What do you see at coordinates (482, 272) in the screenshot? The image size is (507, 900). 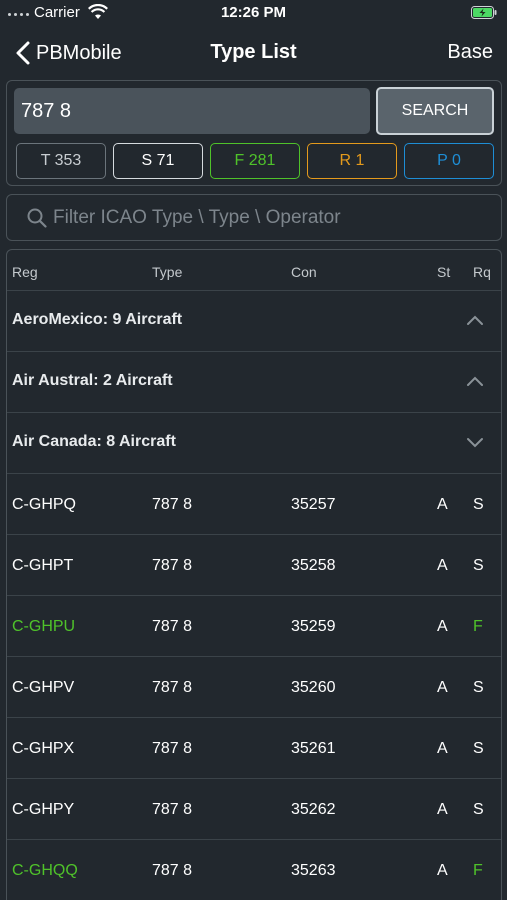 I see `header-rq: Rq` at bounding box center [482, 272].